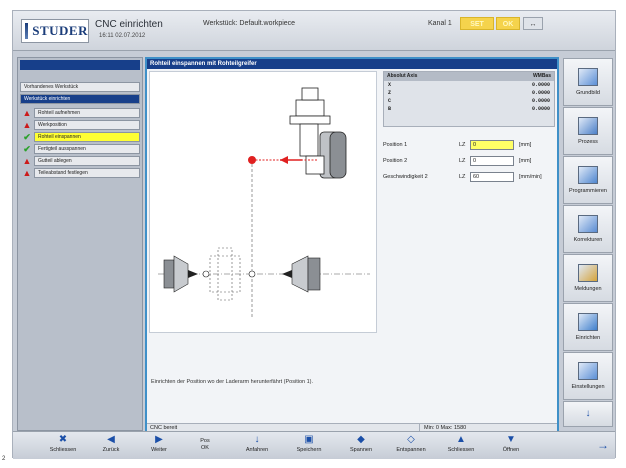 This screenshot has height=468, width=626. What do you see at coordinates (469, 145) in the screenshot?
I see `parameter-row: Position 1 LZ 0 [mm]` at bounding box center [469, 145].